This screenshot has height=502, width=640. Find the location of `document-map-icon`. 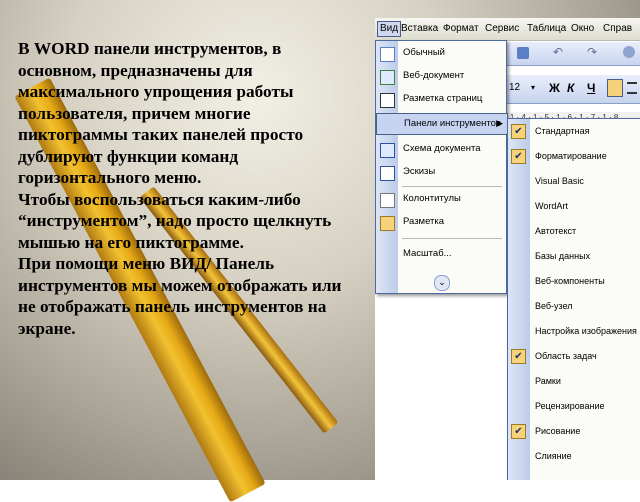

document-map-icon is located at coordinates (387, 150).